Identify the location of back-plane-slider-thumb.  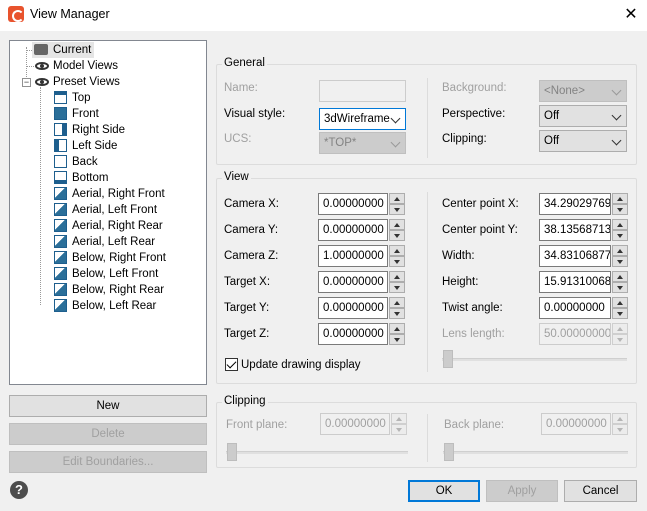
(449, 452).